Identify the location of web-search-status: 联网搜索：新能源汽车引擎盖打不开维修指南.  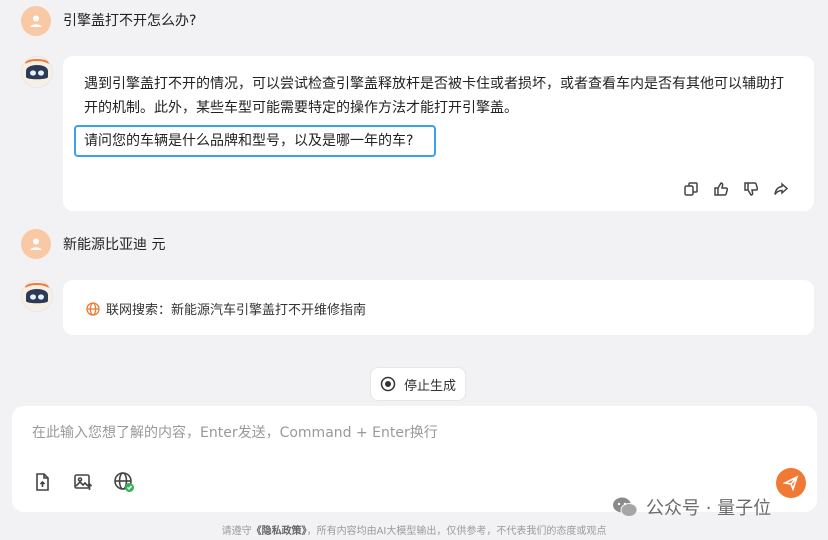
(226, 308).